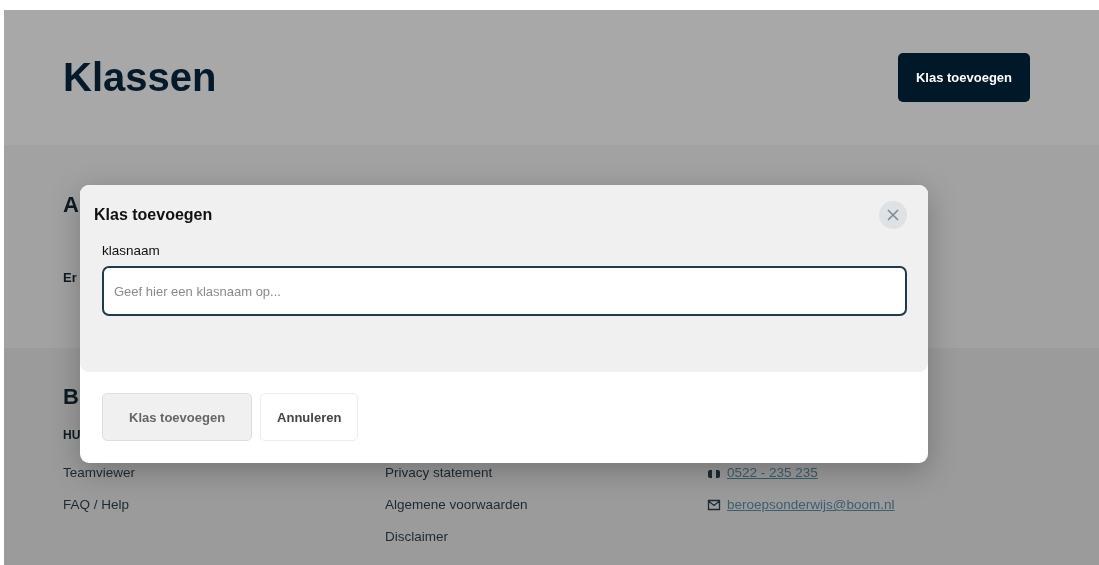 Image resolution: width=1099 pixels, height=565 pixels. I want to click on footer-link: Disclaimer, so click(416, 536).